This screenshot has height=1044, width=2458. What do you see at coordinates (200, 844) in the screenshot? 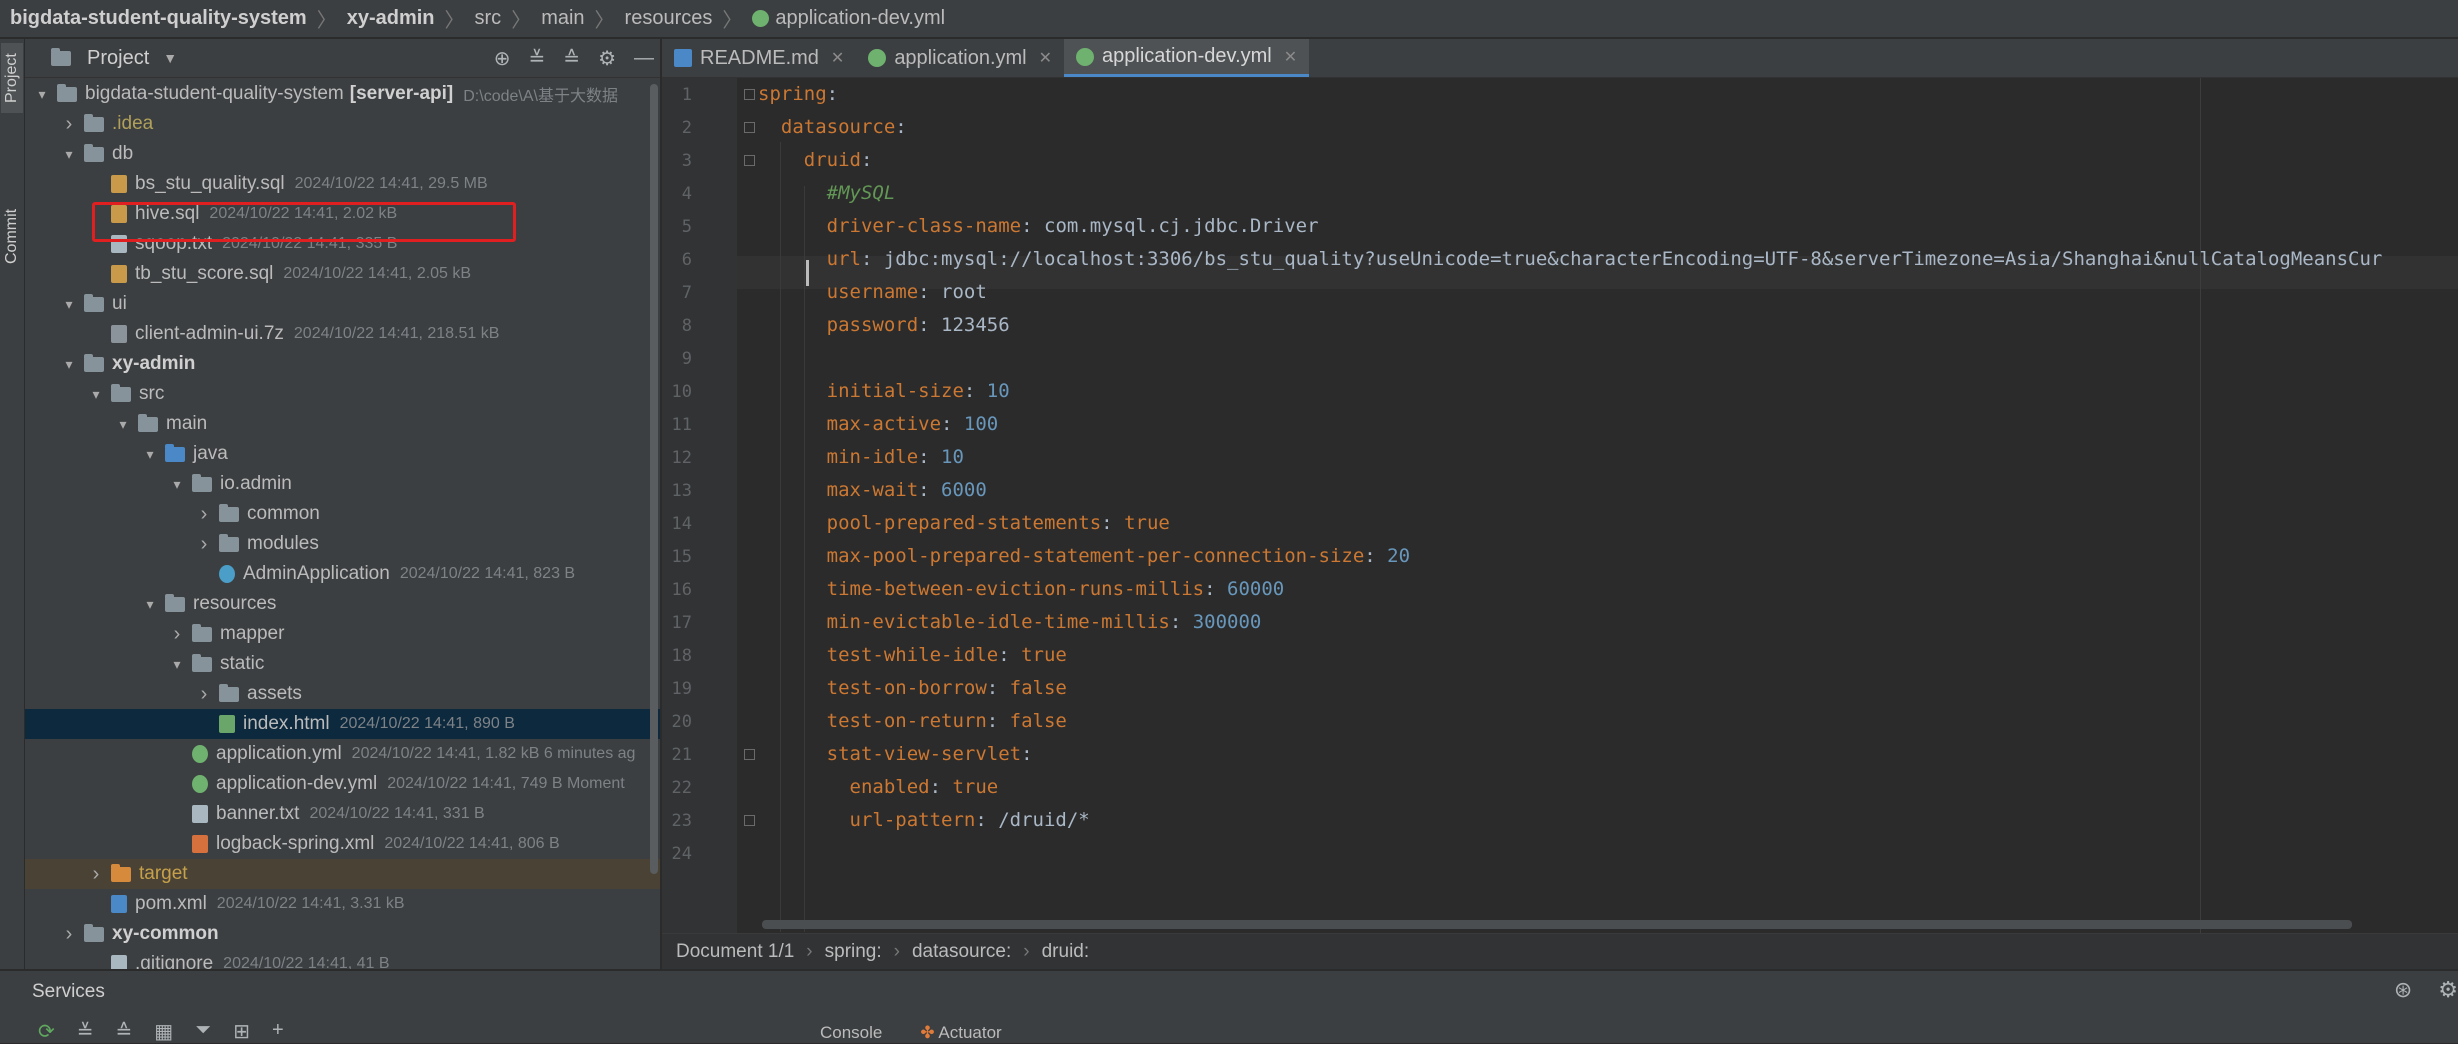
I see `xml-file-icon` at bounding box center [200, 844].